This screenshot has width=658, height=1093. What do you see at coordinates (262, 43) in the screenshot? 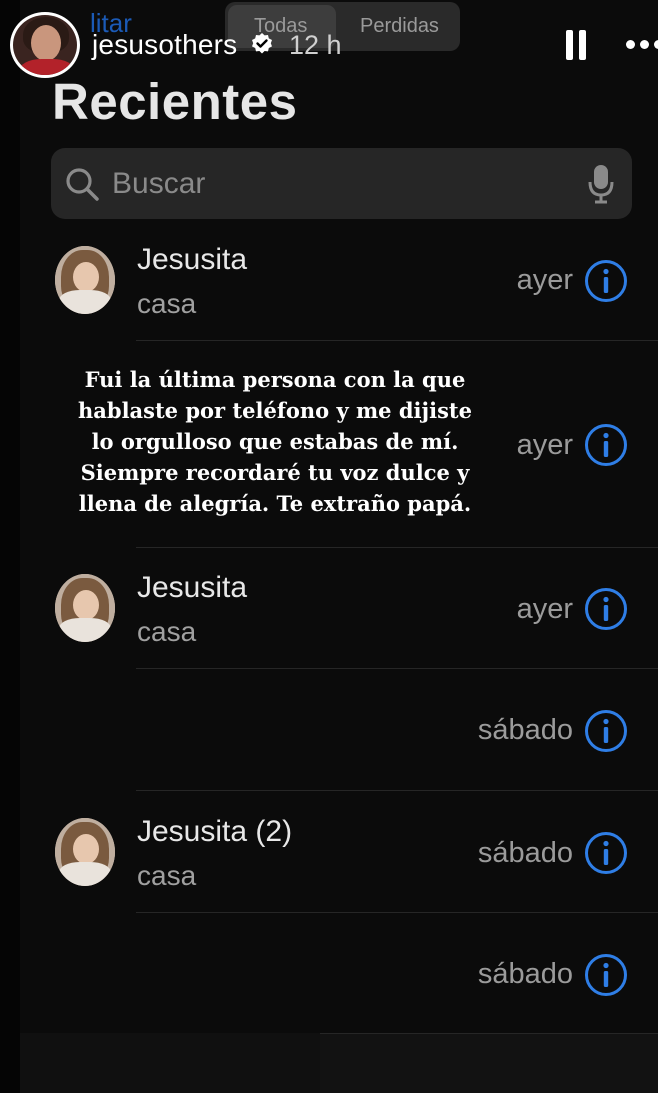
I see `verified-badge-icon` at bounding box center [262, 43].